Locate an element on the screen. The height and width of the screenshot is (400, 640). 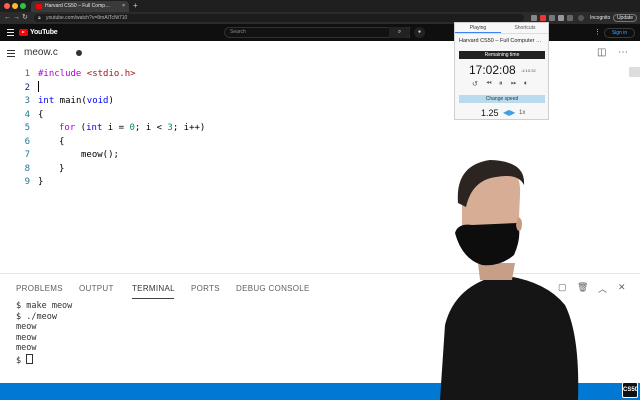
keyword: void is located at coordinates (97, 101).